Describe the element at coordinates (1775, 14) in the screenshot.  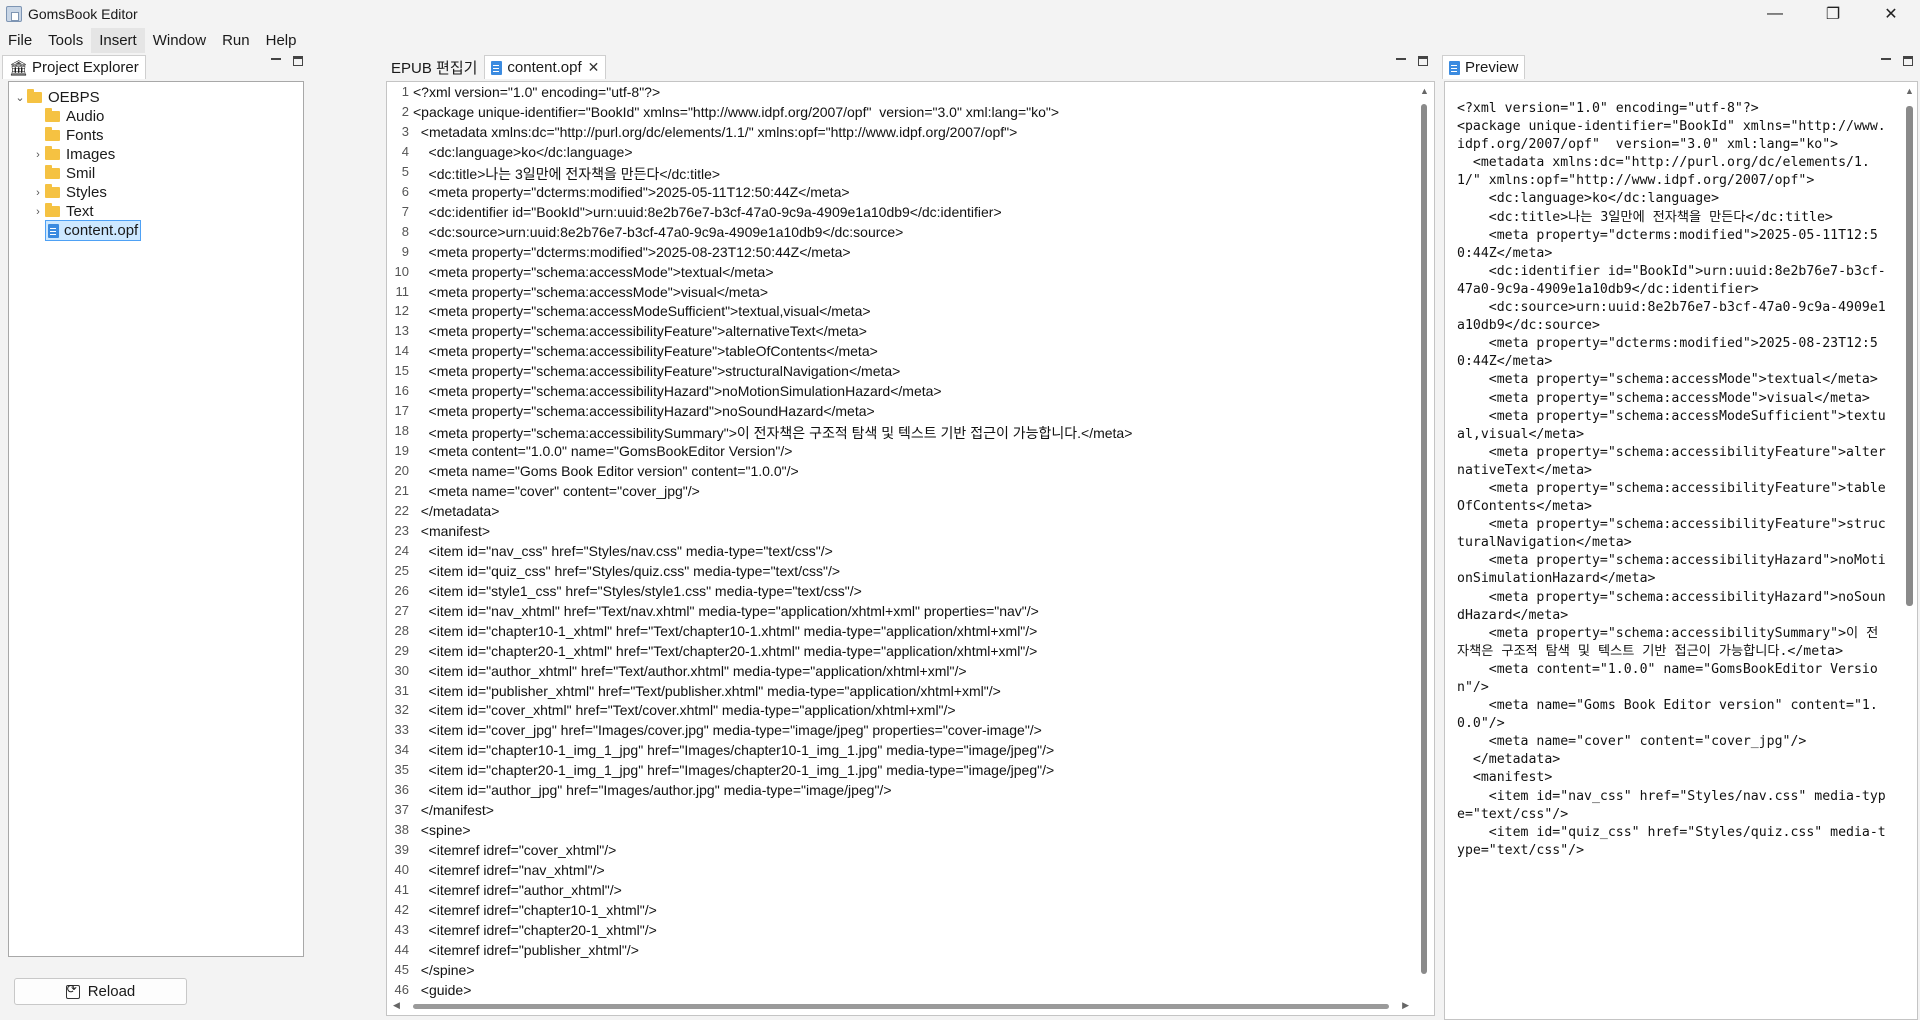
I see `minimize-window-button: —` at that location.